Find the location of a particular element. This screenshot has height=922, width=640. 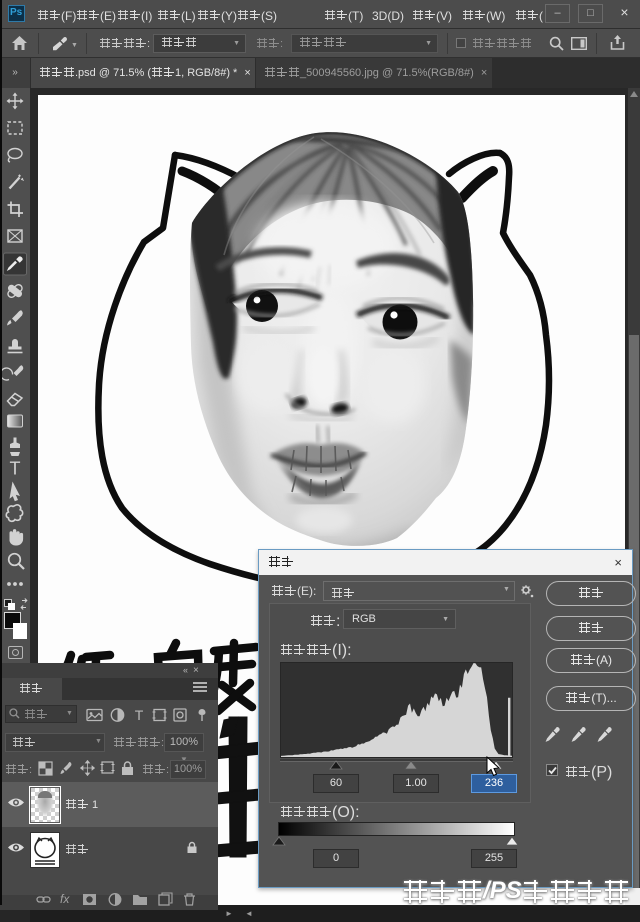

svg-text: fx is located at coordinates (65, 899).